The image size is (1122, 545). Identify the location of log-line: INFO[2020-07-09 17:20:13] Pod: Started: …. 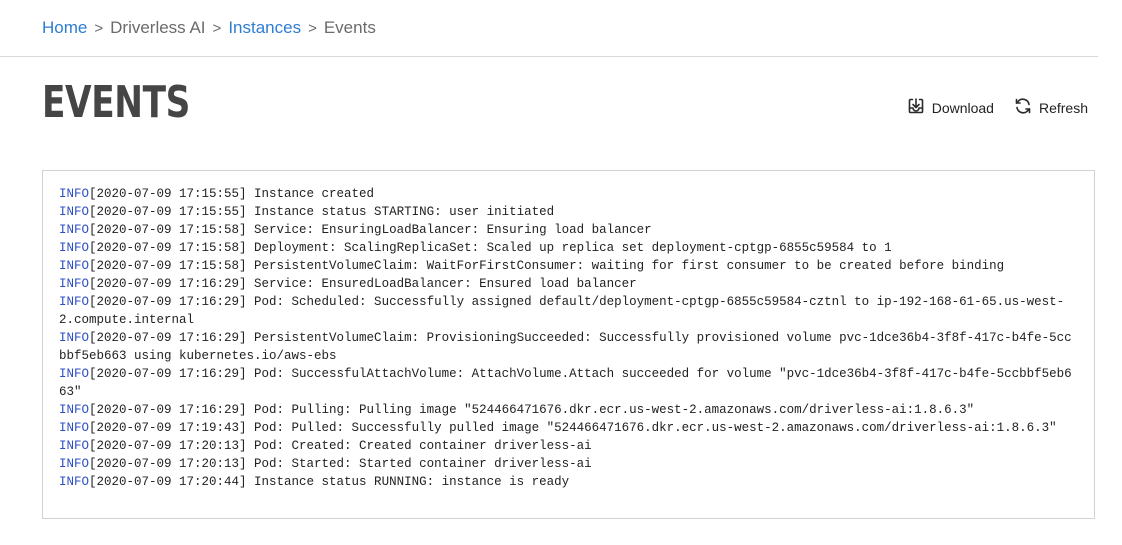
(569, 464).